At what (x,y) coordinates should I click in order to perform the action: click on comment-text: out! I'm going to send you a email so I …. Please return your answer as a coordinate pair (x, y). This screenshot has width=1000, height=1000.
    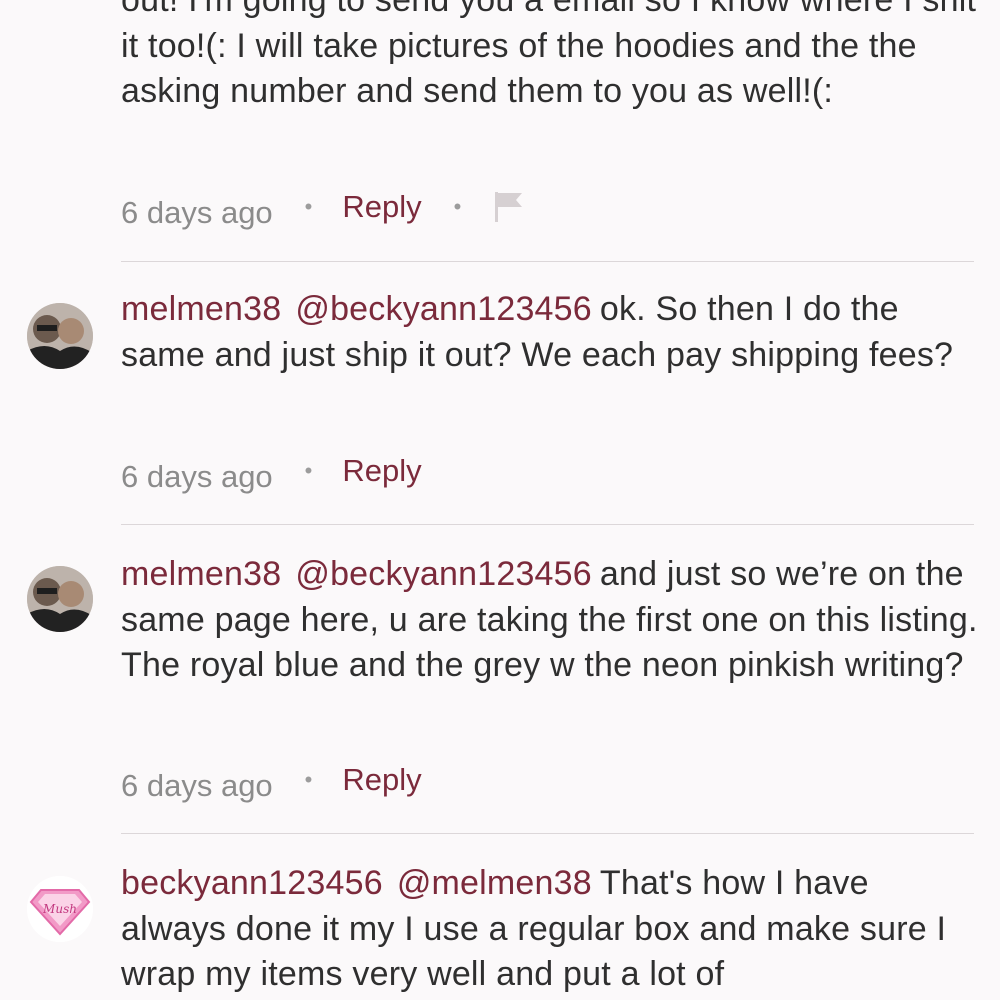
    Looking at the image, I should click on (551, 57).